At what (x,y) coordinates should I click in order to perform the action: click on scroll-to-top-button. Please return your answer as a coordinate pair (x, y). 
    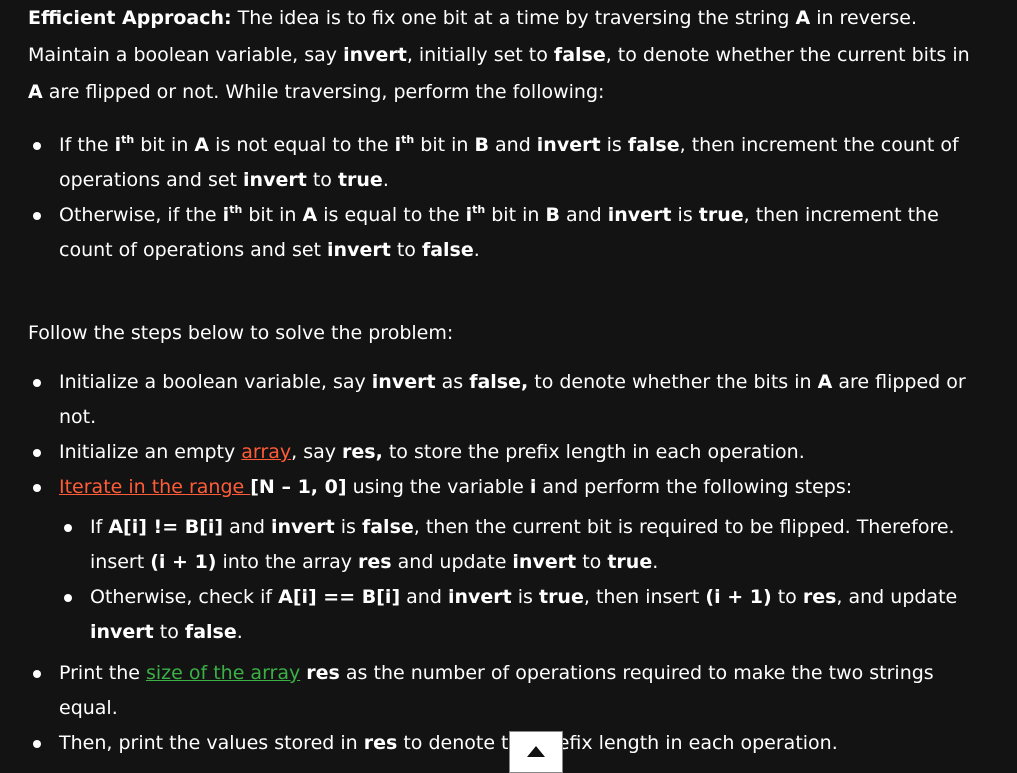
    Looking at the image, I should click on (536, 752).